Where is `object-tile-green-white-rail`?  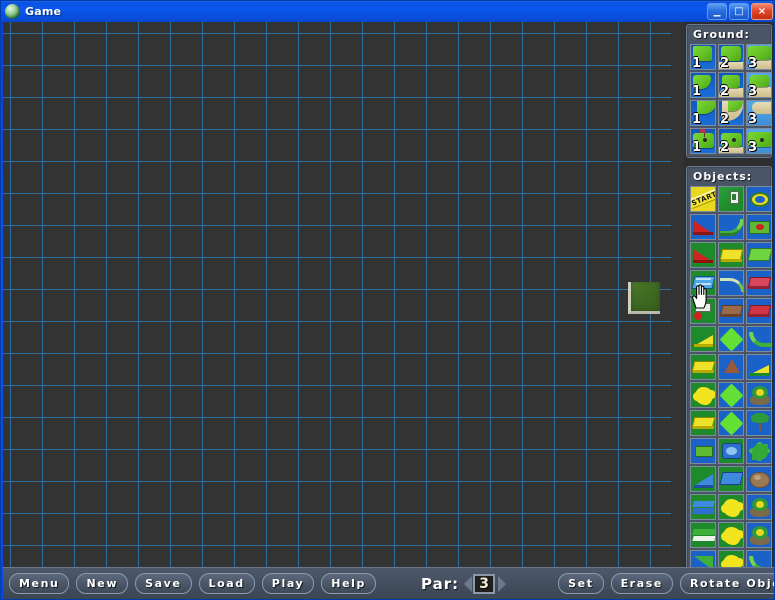 object-tile-green-white-rail is located at coordinates (703, 535).